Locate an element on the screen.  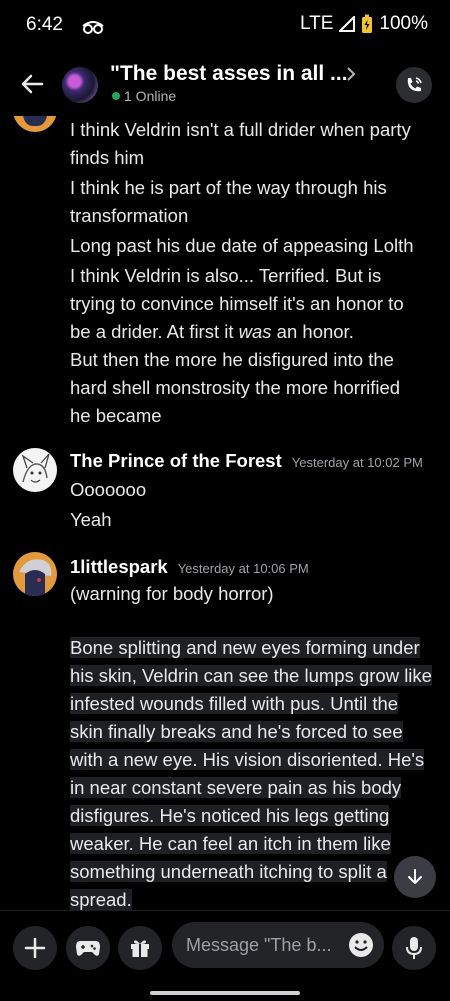
highlighted-text: in near constant severe pain as his body is located at coordinates (236, 787).